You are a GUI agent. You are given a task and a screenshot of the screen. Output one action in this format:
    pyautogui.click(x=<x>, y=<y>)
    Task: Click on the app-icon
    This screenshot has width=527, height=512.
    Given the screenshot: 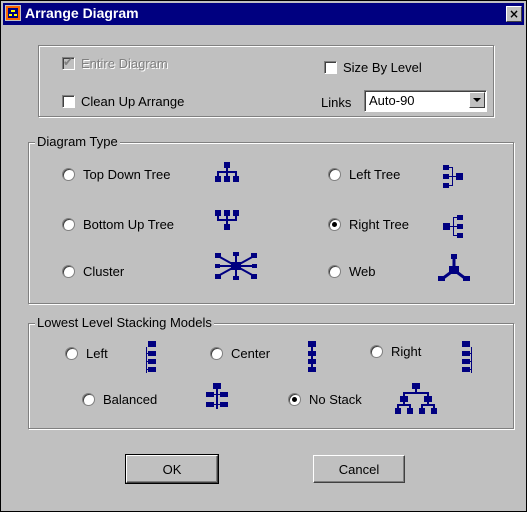 What is the action you would take?
    pyautogui.click(x=13, y=13)
    